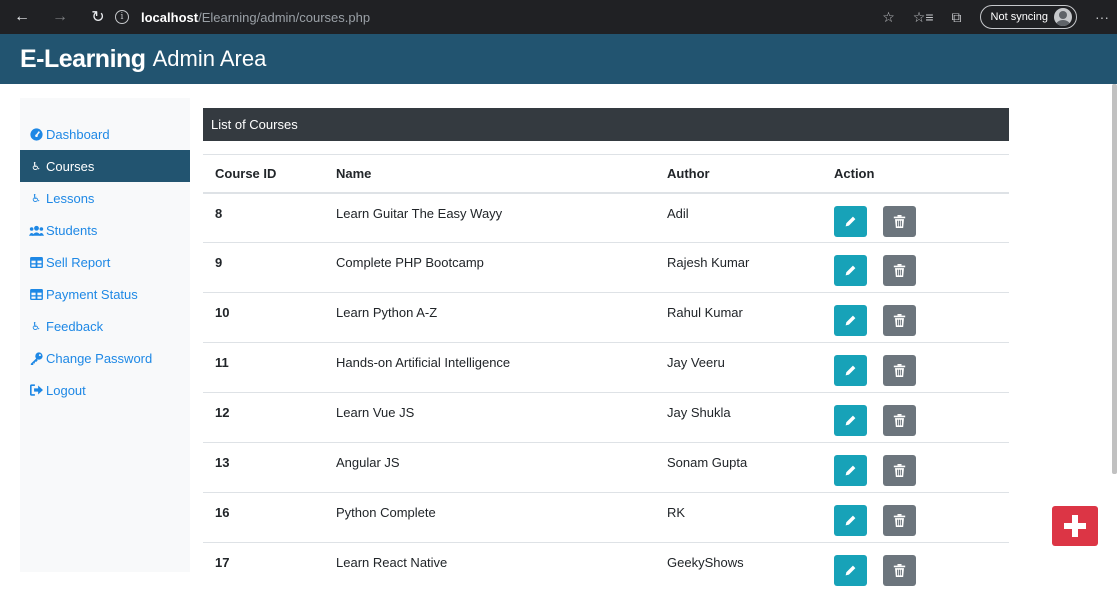  Describe the element at coordinates (606, 517) in the screenshot. I see `table-row: 16 Python Complete RK` at that location.